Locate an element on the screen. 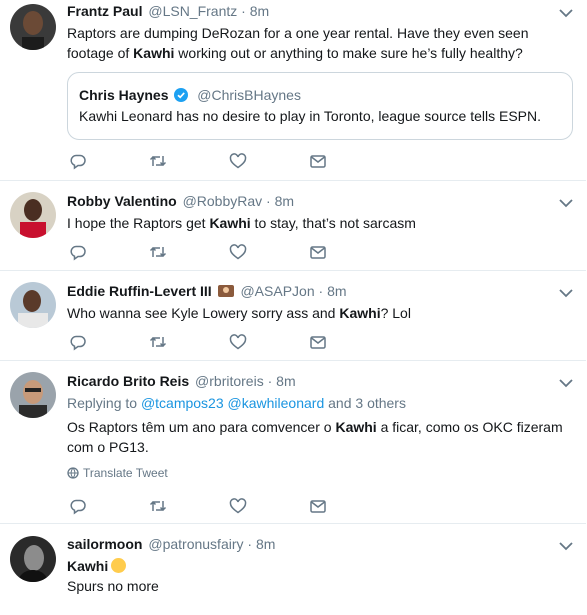  quoted-display-name: Chris Haynes is located at coordinates (124, 95).